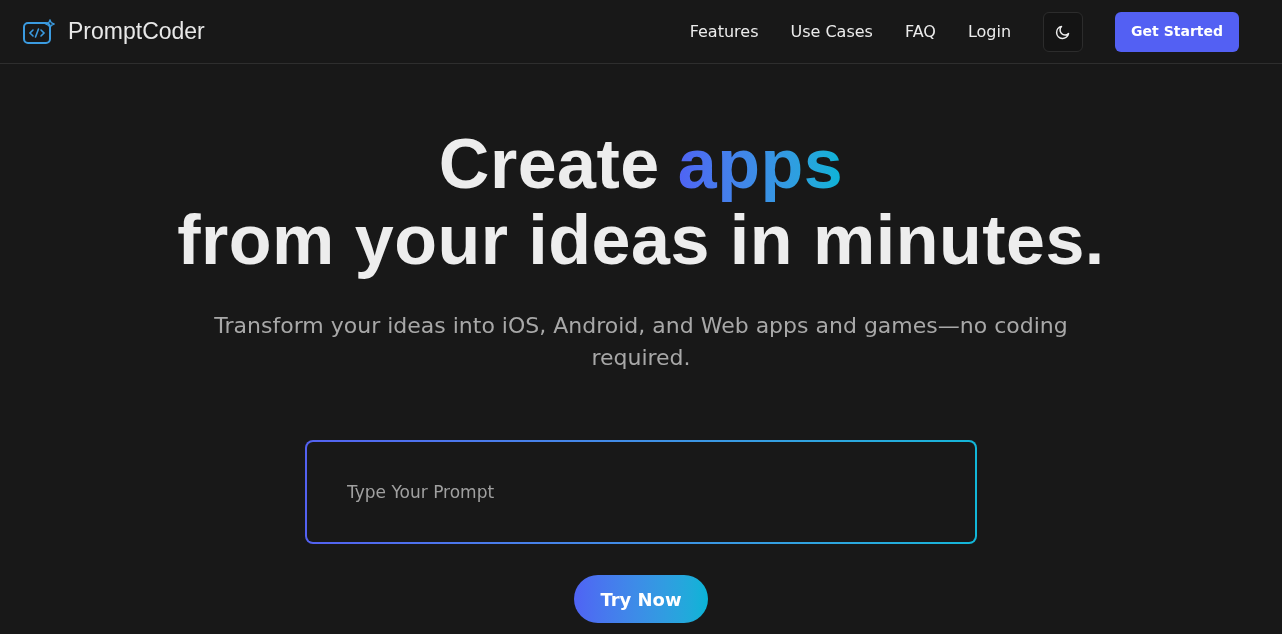 This screenshot has height=634, width=1282. I want to click on brand-name: PromptCoder, so click(136, 31).